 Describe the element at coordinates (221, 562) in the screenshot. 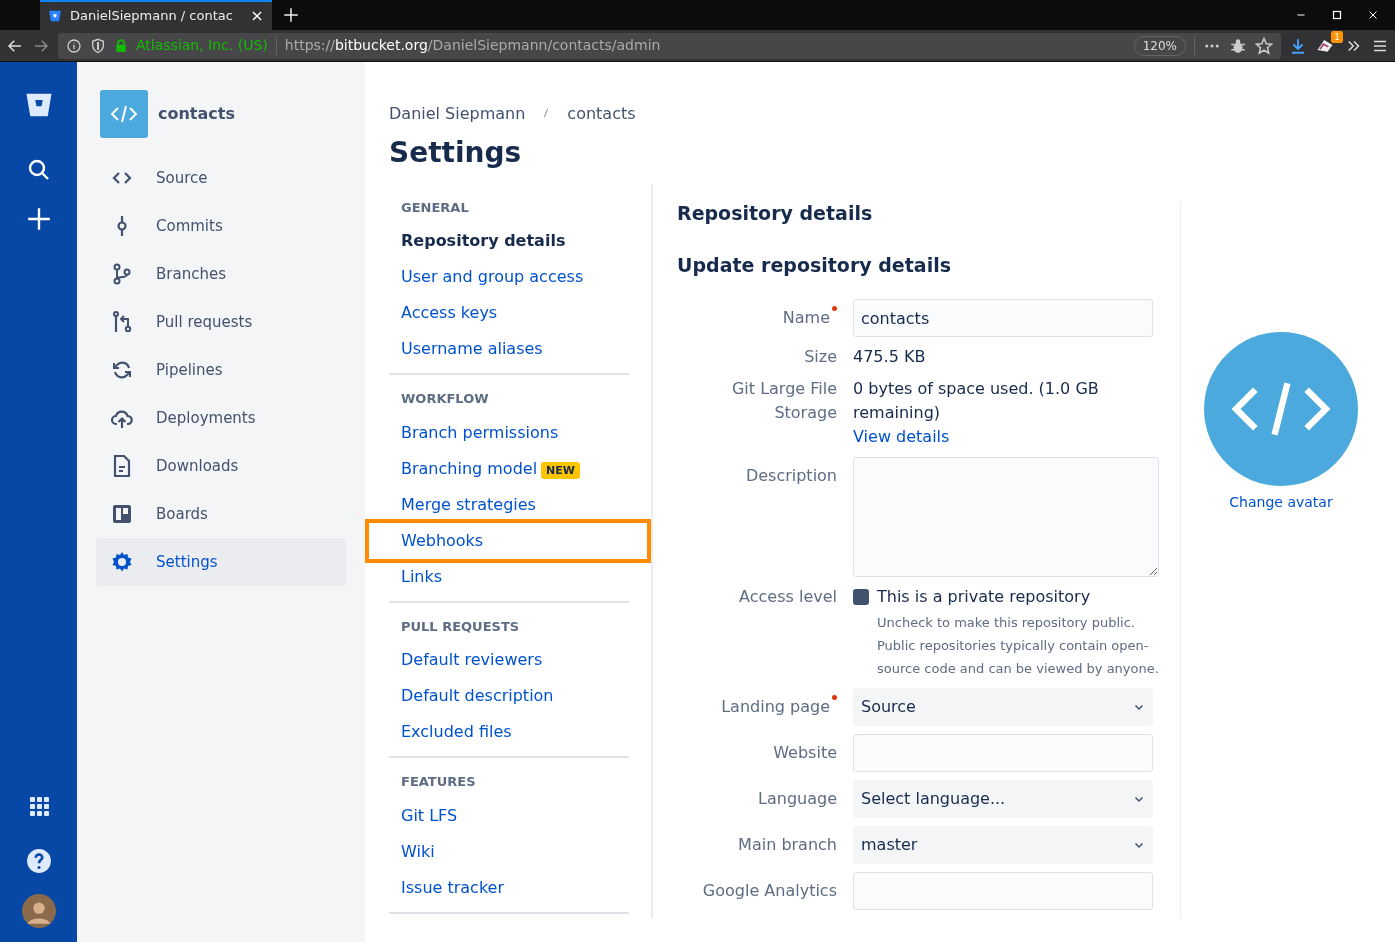

I see `sidebar-item: Settings` at that location.